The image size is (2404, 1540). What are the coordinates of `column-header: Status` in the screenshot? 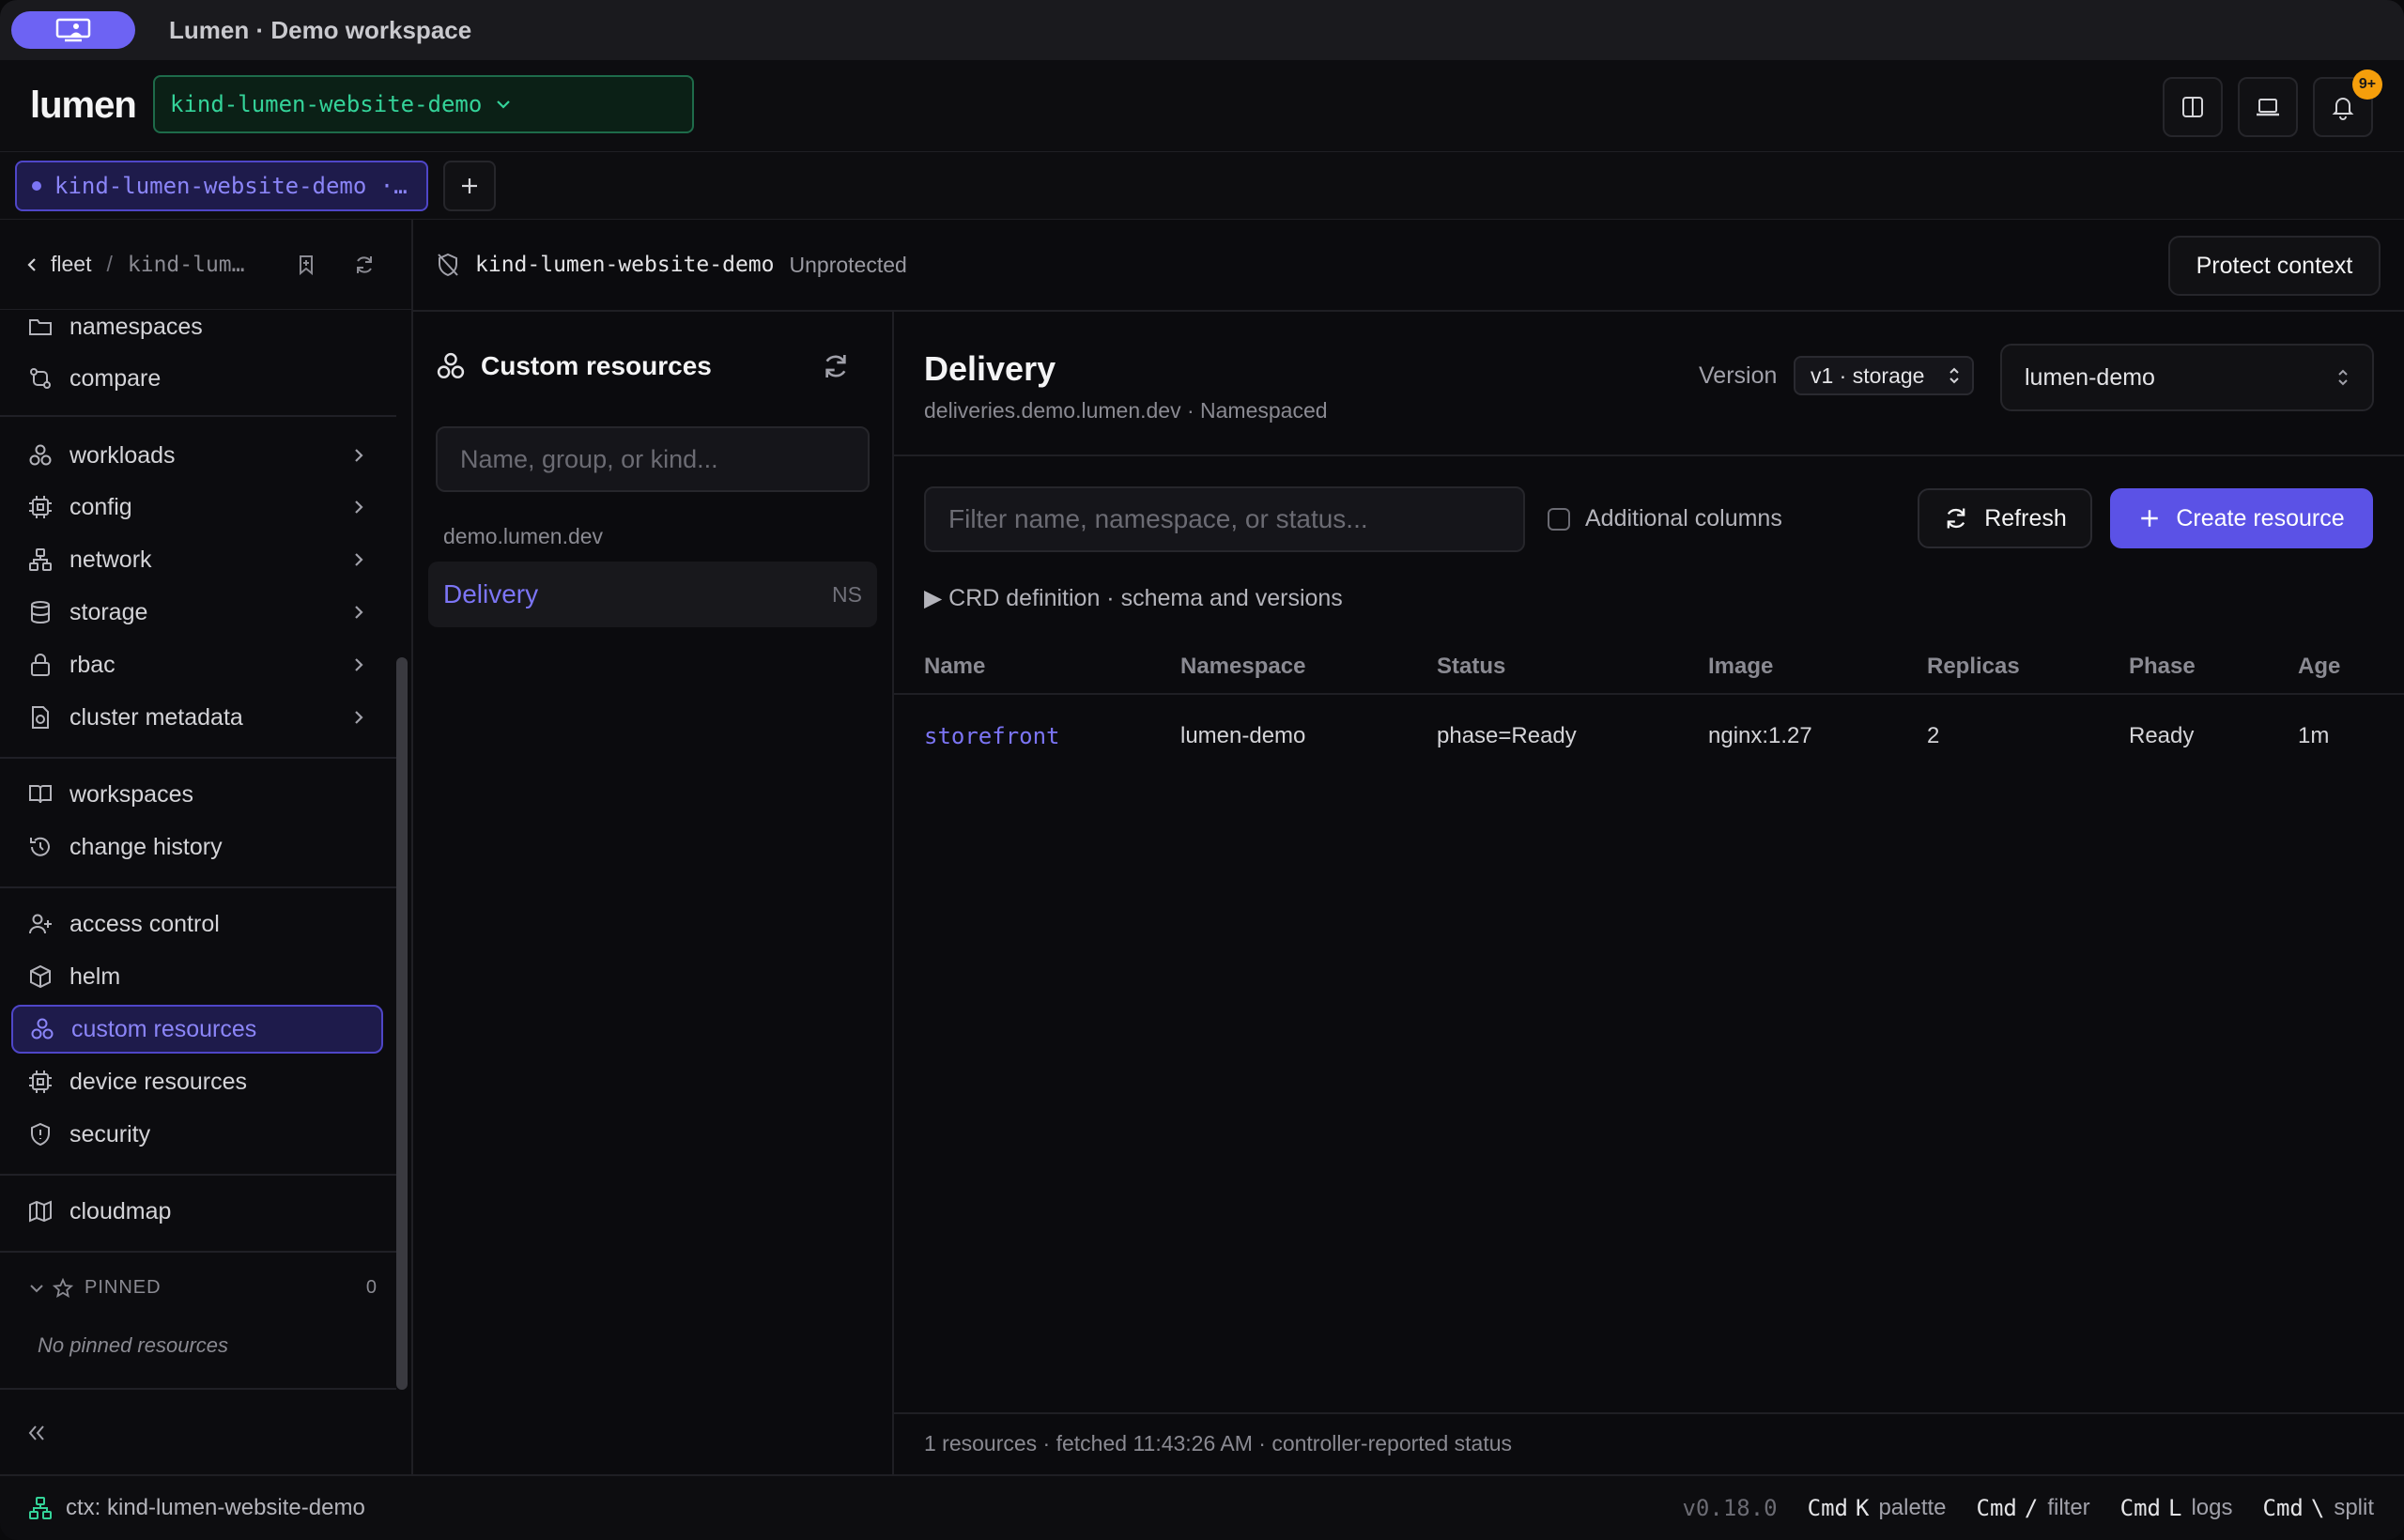 It's located at (1471, 667).